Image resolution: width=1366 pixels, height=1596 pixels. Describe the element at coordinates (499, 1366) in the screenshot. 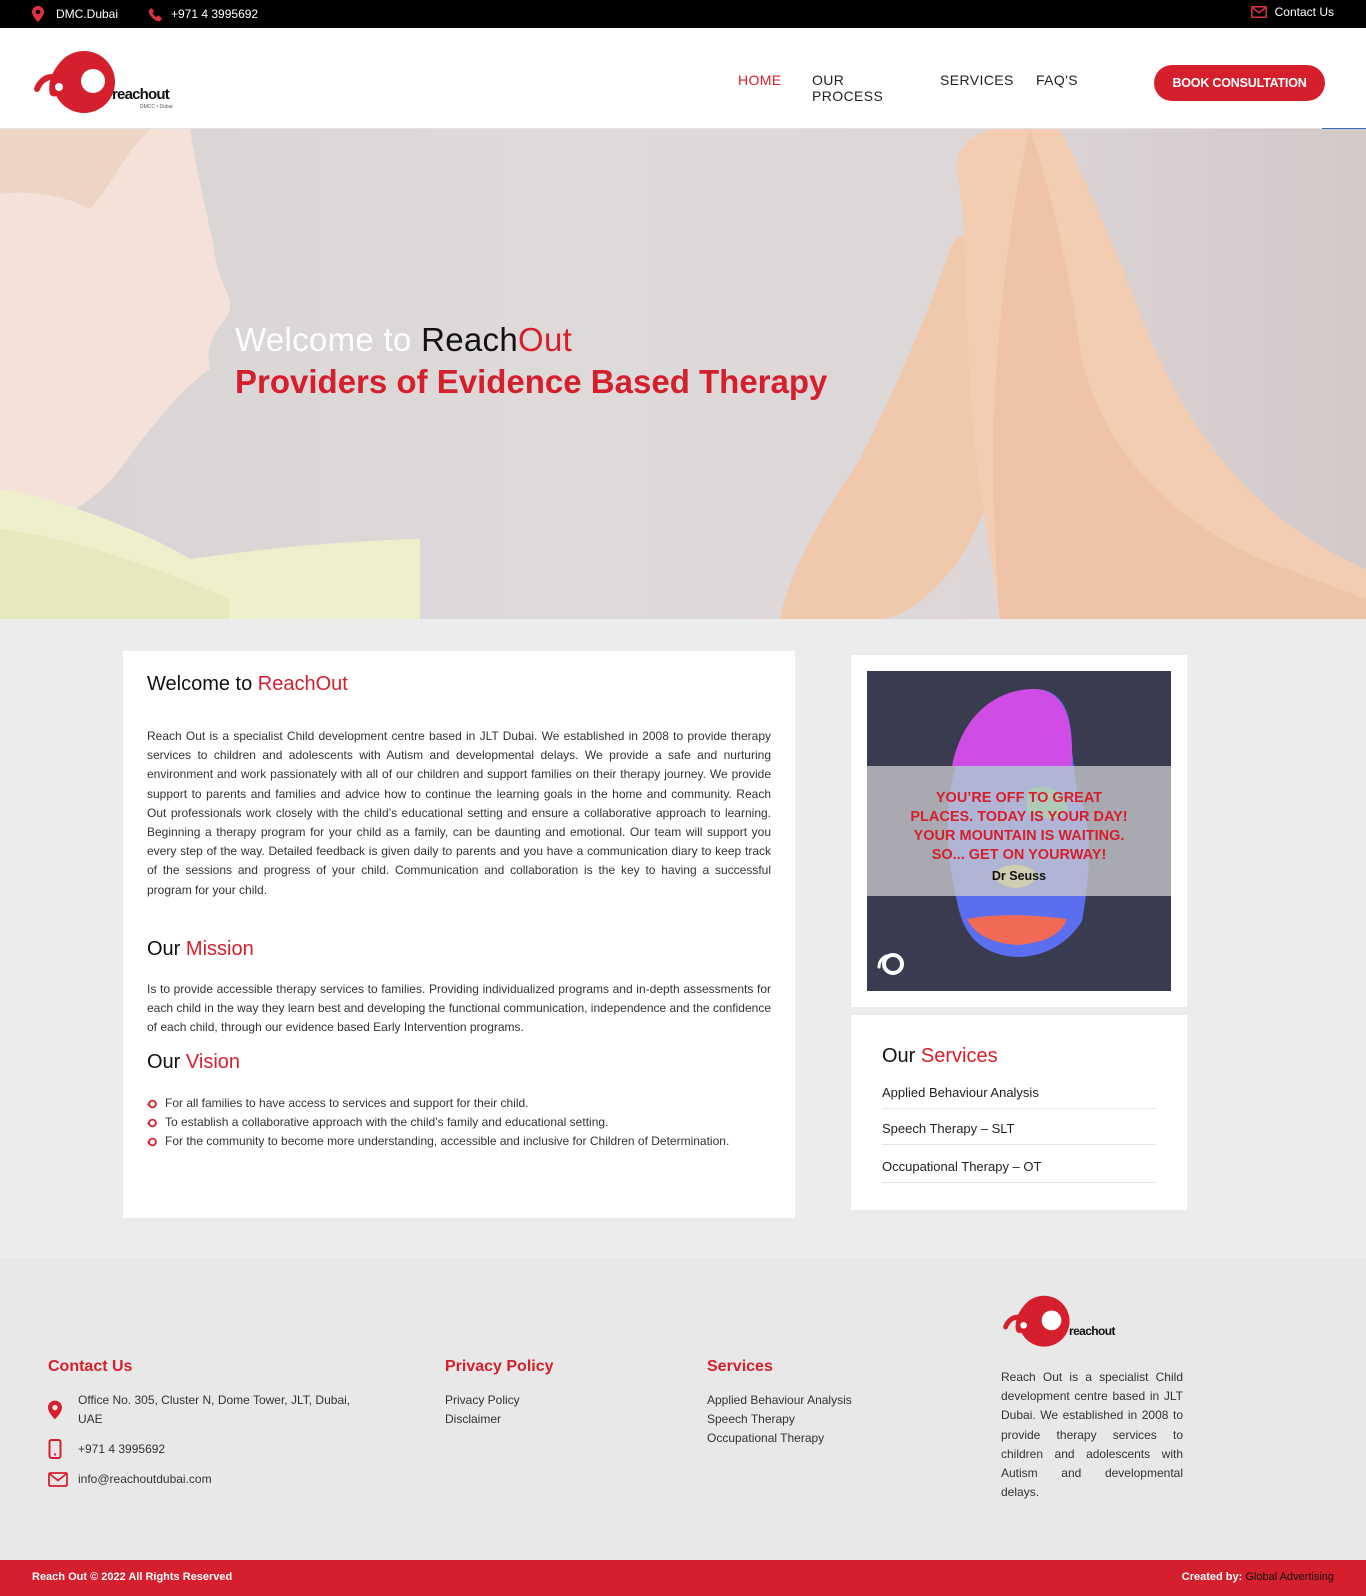

I see `footer-privacy-title: Privacy Policy` at that location.